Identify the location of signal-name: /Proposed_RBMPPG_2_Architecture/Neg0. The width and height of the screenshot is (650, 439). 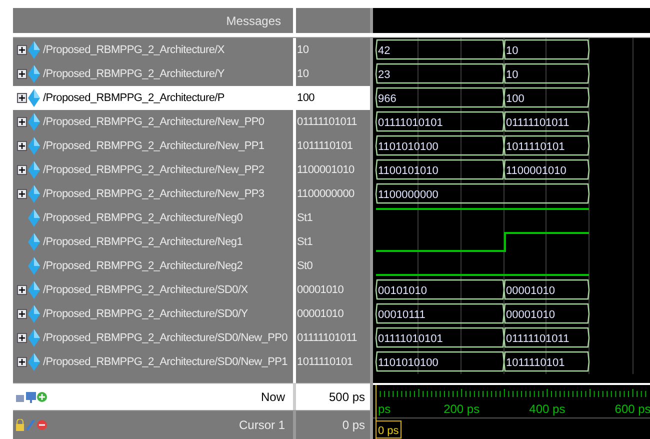
(143, 218).